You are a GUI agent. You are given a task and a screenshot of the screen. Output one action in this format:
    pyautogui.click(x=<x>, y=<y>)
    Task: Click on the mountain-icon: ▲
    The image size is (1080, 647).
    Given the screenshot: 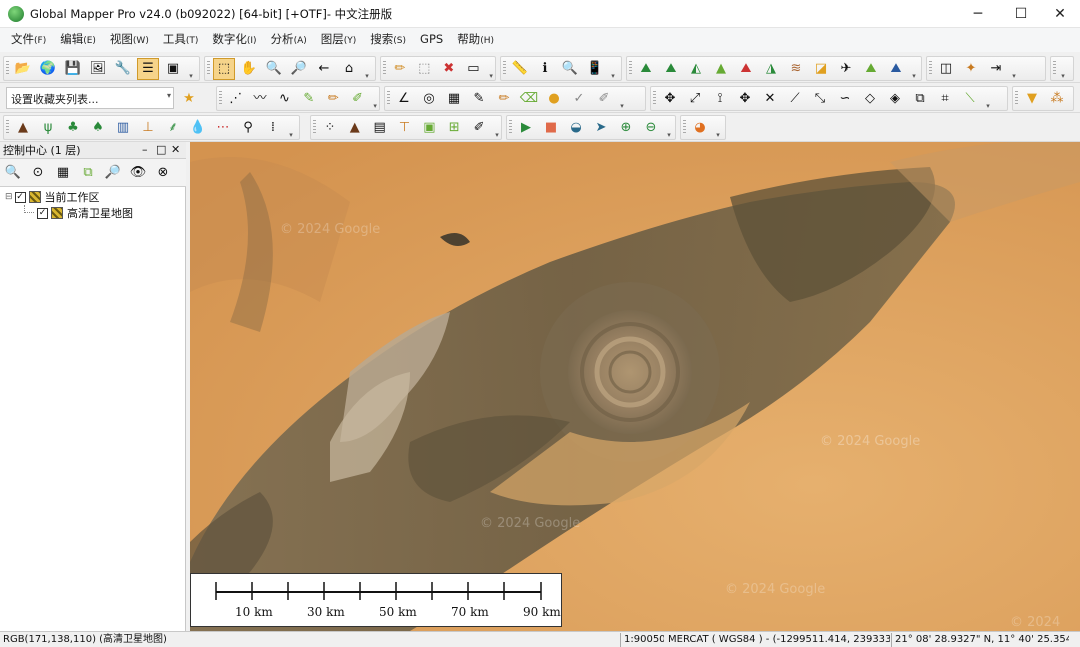 What is the action you would take?
    pyautogui.click(x=23, y=128)
    